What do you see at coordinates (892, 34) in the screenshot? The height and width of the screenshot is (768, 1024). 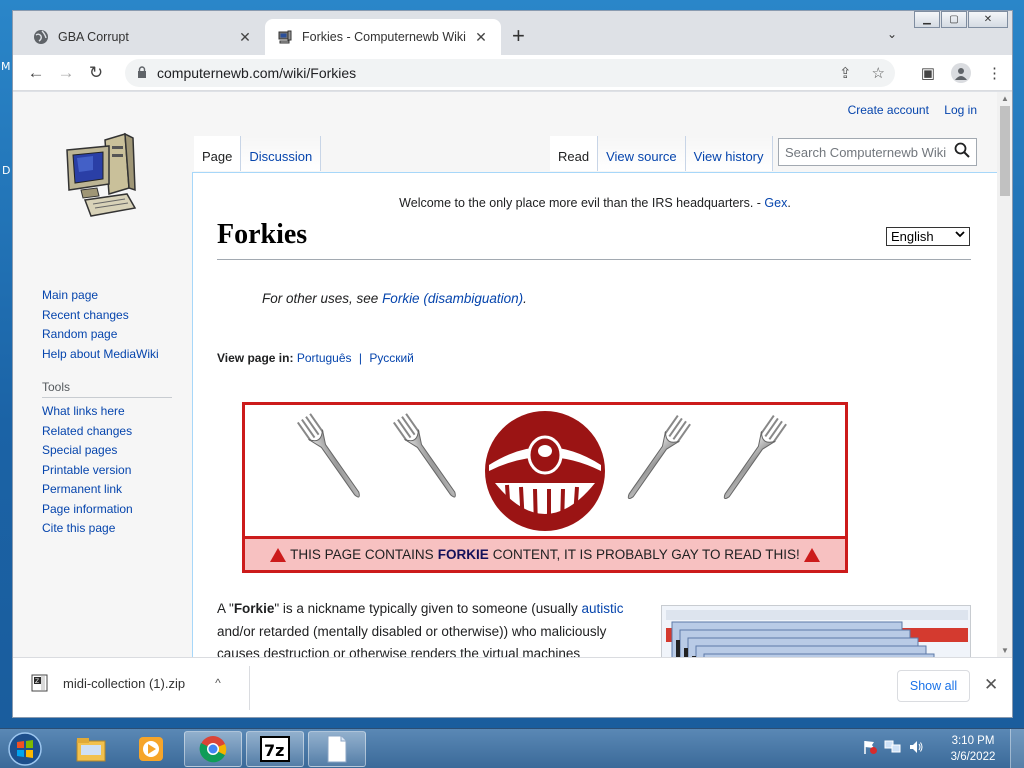 I see `tab-search-chevron-icon: ⌄` at bounding box center [892, 34].